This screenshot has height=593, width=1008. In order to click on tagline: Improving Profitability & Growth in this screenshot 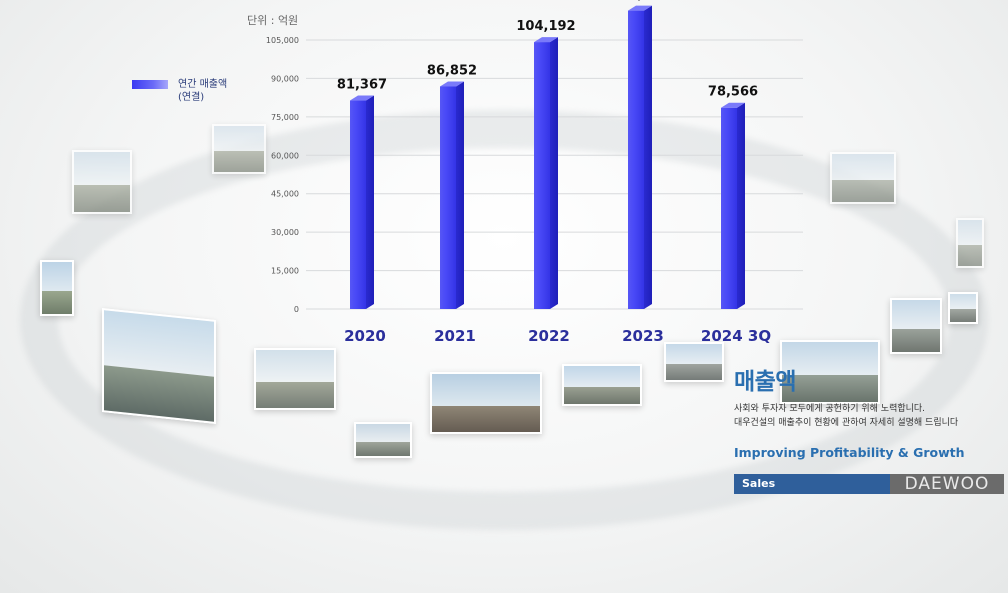, I will do `click(849, 452)`.